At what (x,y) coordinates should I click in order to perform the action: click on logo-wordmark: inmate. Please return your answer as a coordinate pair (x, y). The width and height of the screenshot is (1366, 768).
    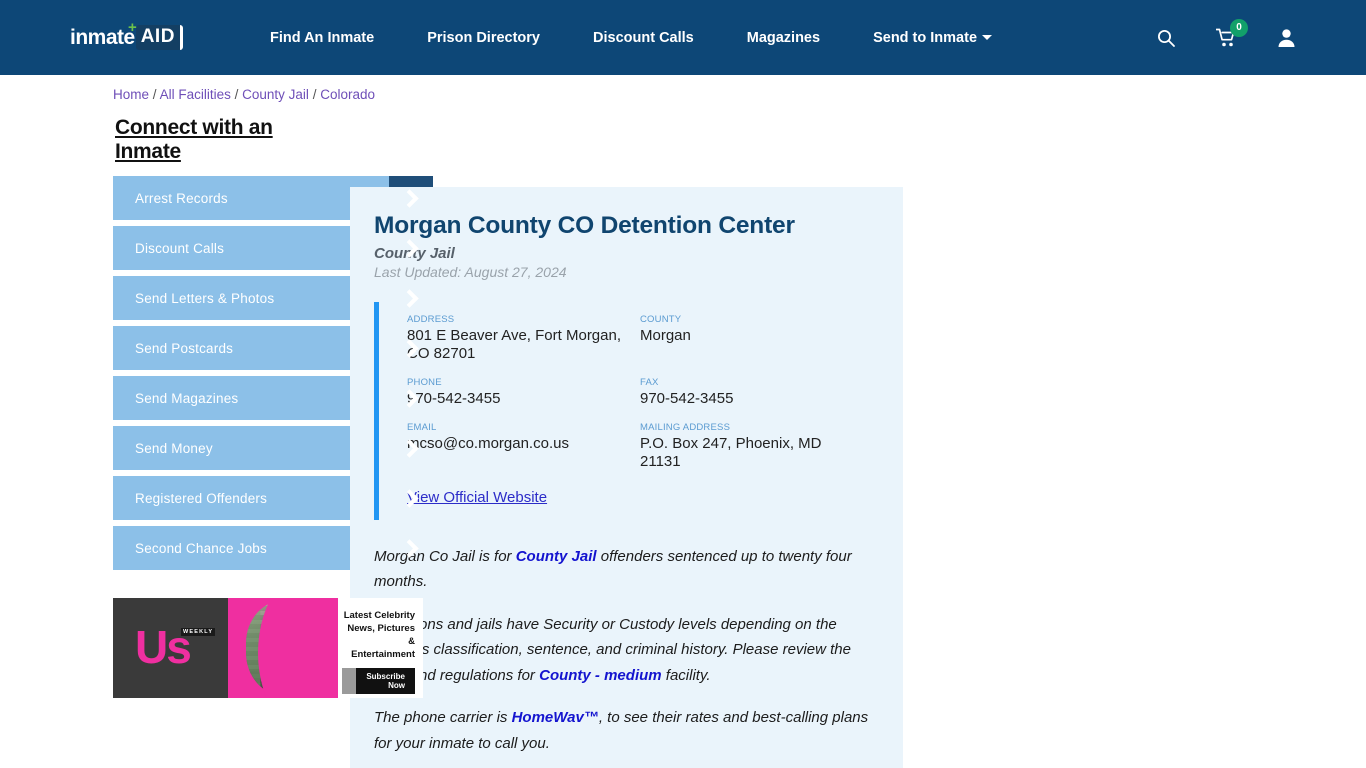
    Looking at the image, I should click on (102, 37).